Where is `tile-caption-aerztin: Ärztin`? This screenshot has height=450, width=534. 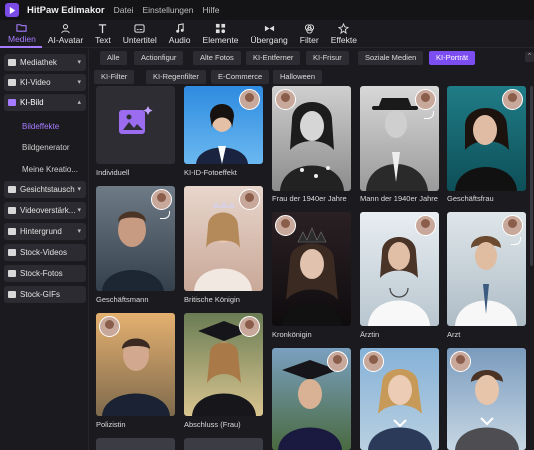
tile-caption-aerztin: Ärztin is located at coordinates (370, 334).